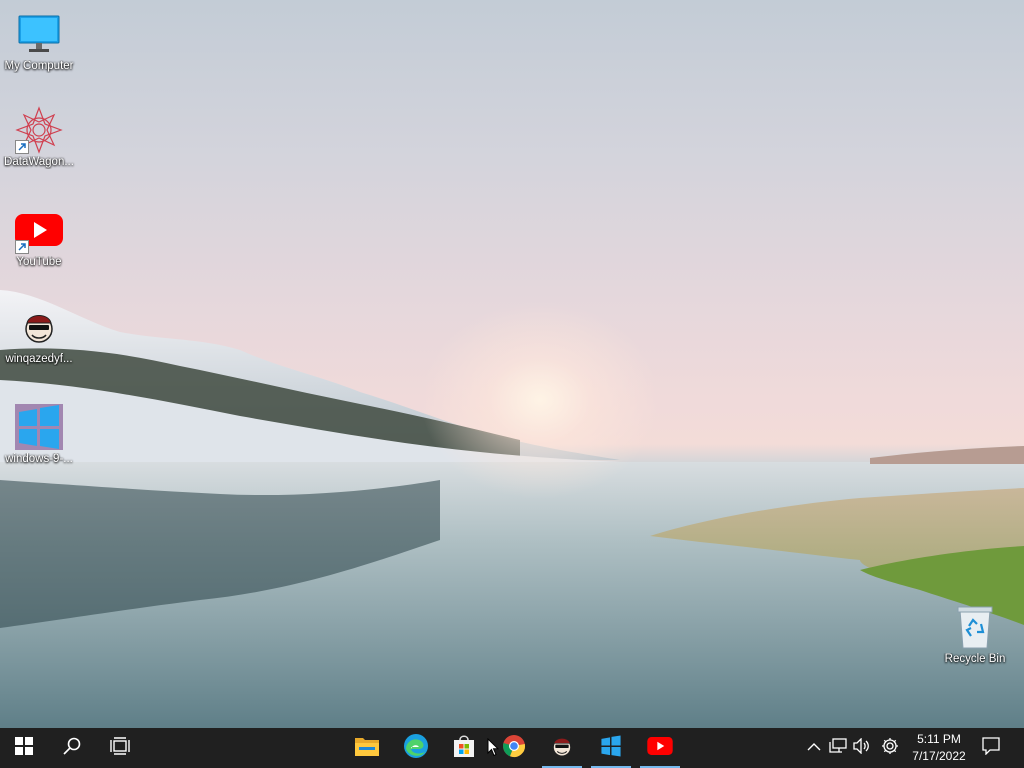 Image resolution: width=1024 pixels, height=768 pixels. I want to click on computer-icon, so click(39, 34).